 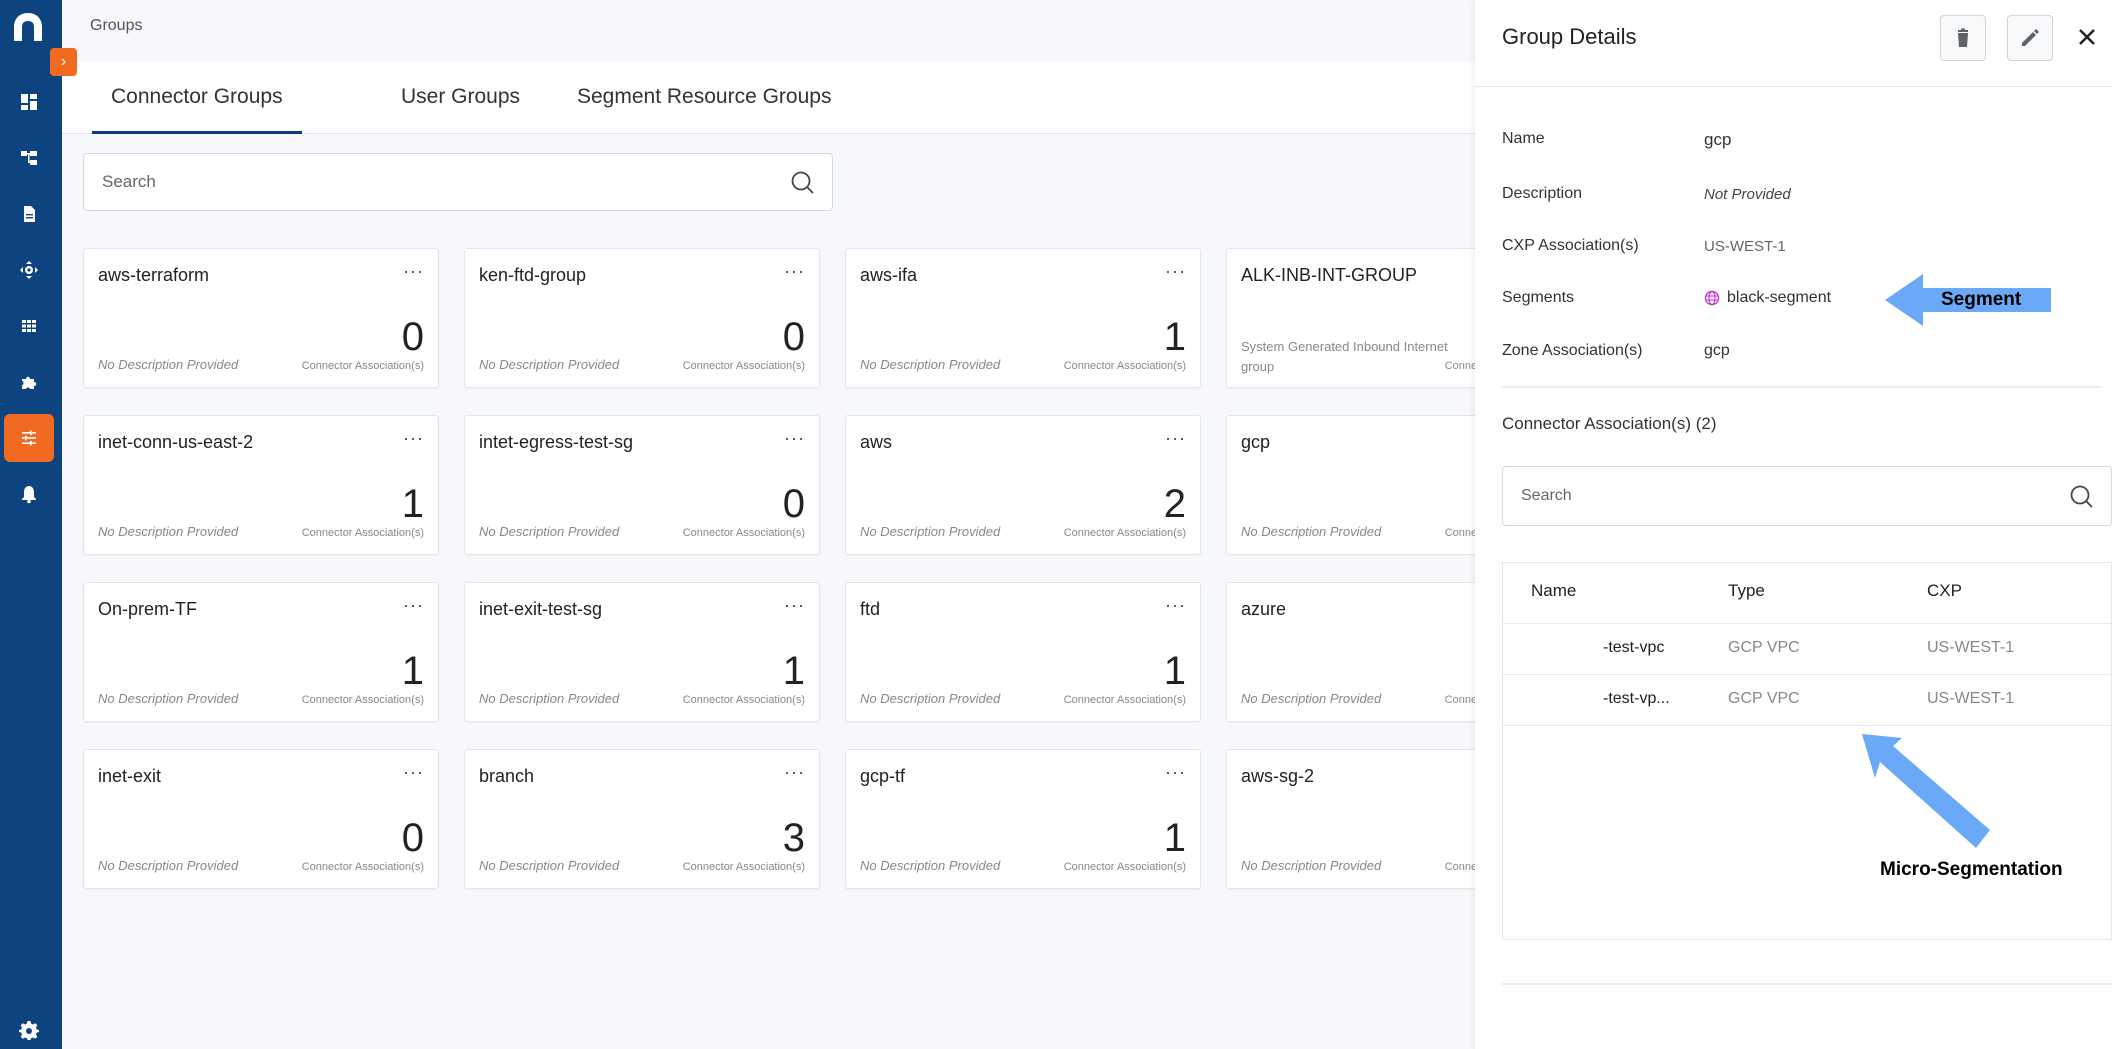 I want to click on nav-documents, so click(x=29, y=214).